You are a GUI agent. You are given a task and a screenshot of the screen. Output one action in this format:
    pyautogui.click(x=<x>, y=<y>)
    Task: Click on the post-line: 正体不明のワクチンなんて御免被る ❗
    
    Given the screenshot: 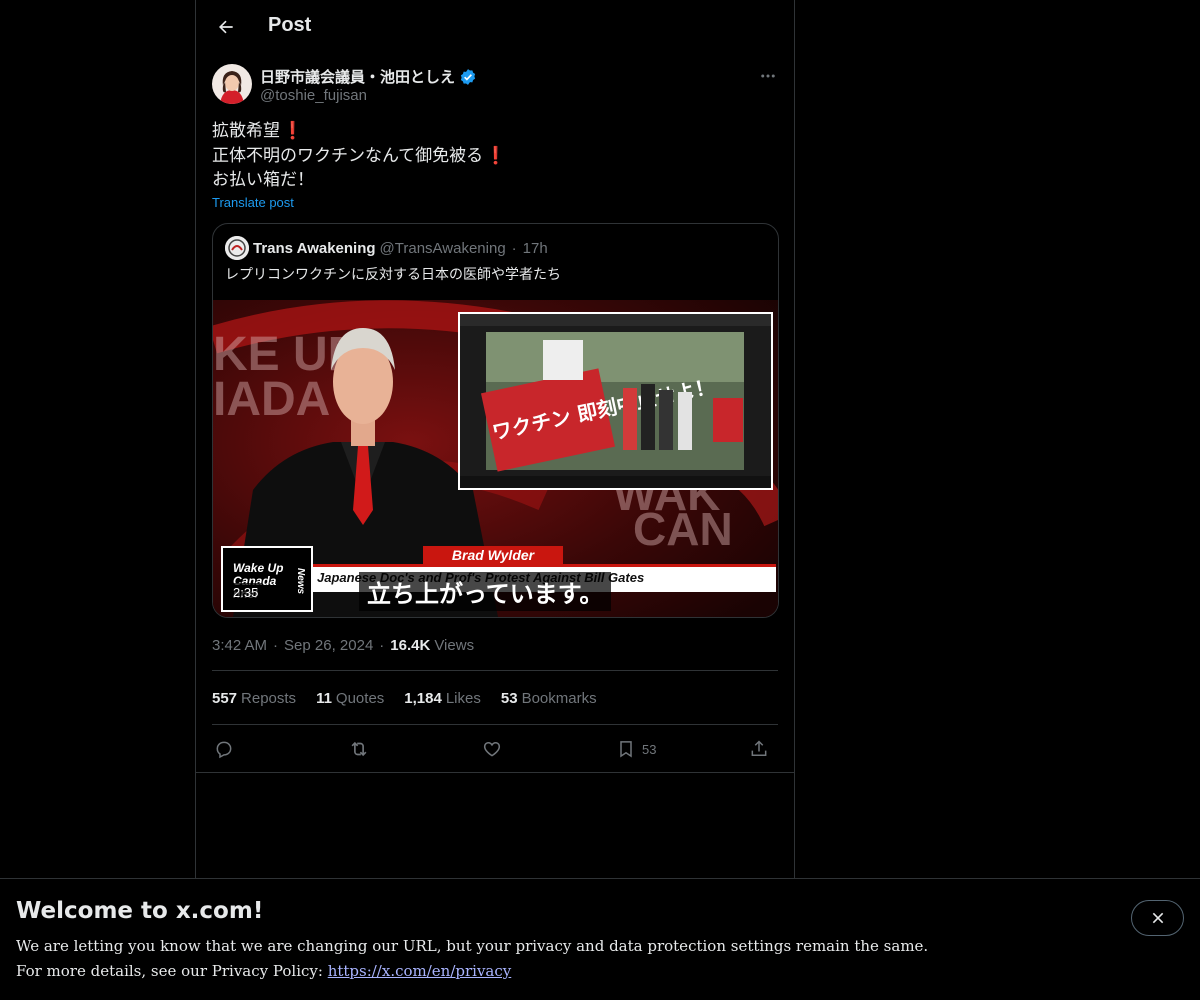 What is the action you would take?
    pyautogui.click(x=359, y=156)
    